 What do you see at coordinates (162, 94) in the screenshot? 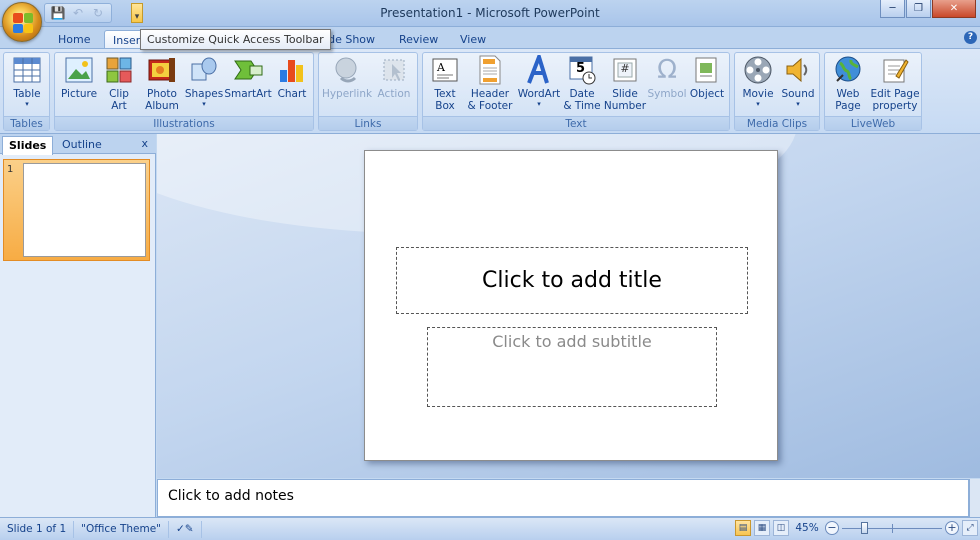
I see `photo-album-label-1: Photo` at bounding box center [162, 94].